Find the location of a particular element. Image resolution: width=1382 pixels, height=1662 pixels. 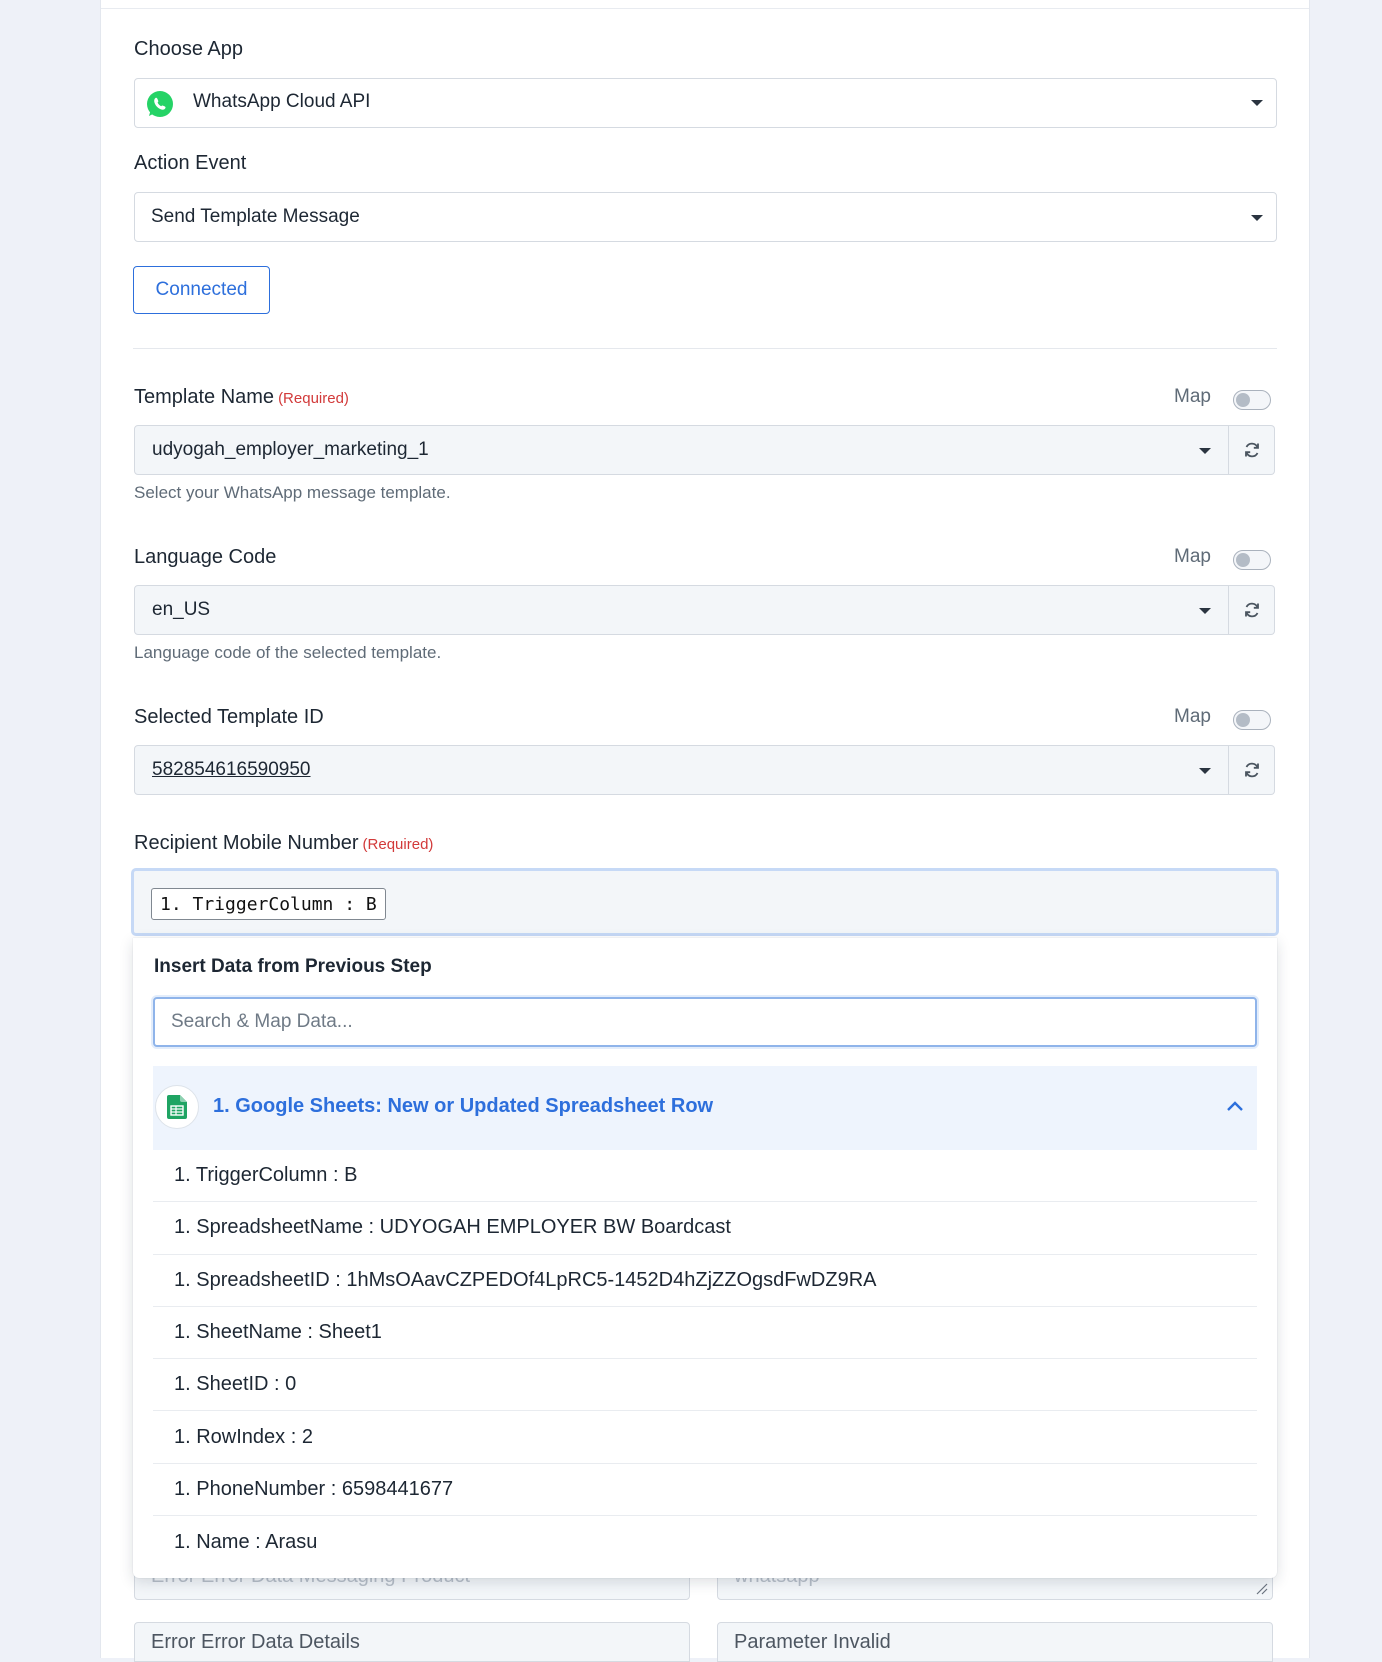

error-data-details-field: Error Error Data Details is located at coordinates (412, 1642).